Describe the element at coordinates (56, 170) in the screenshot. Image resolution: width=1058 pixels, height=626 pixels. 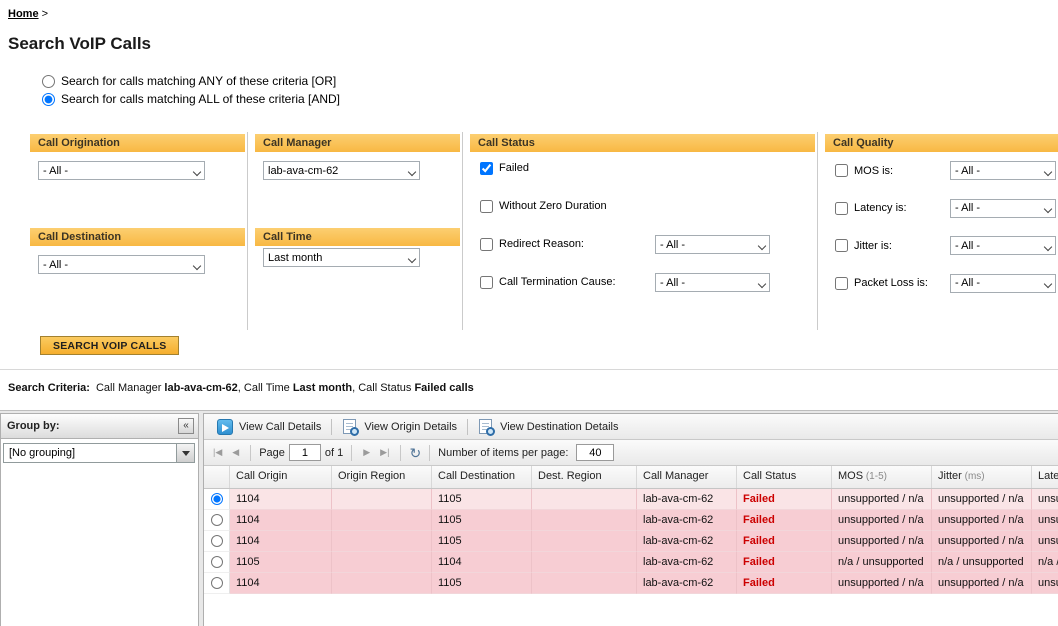
I see `call-origination-value: - All -` at that location.